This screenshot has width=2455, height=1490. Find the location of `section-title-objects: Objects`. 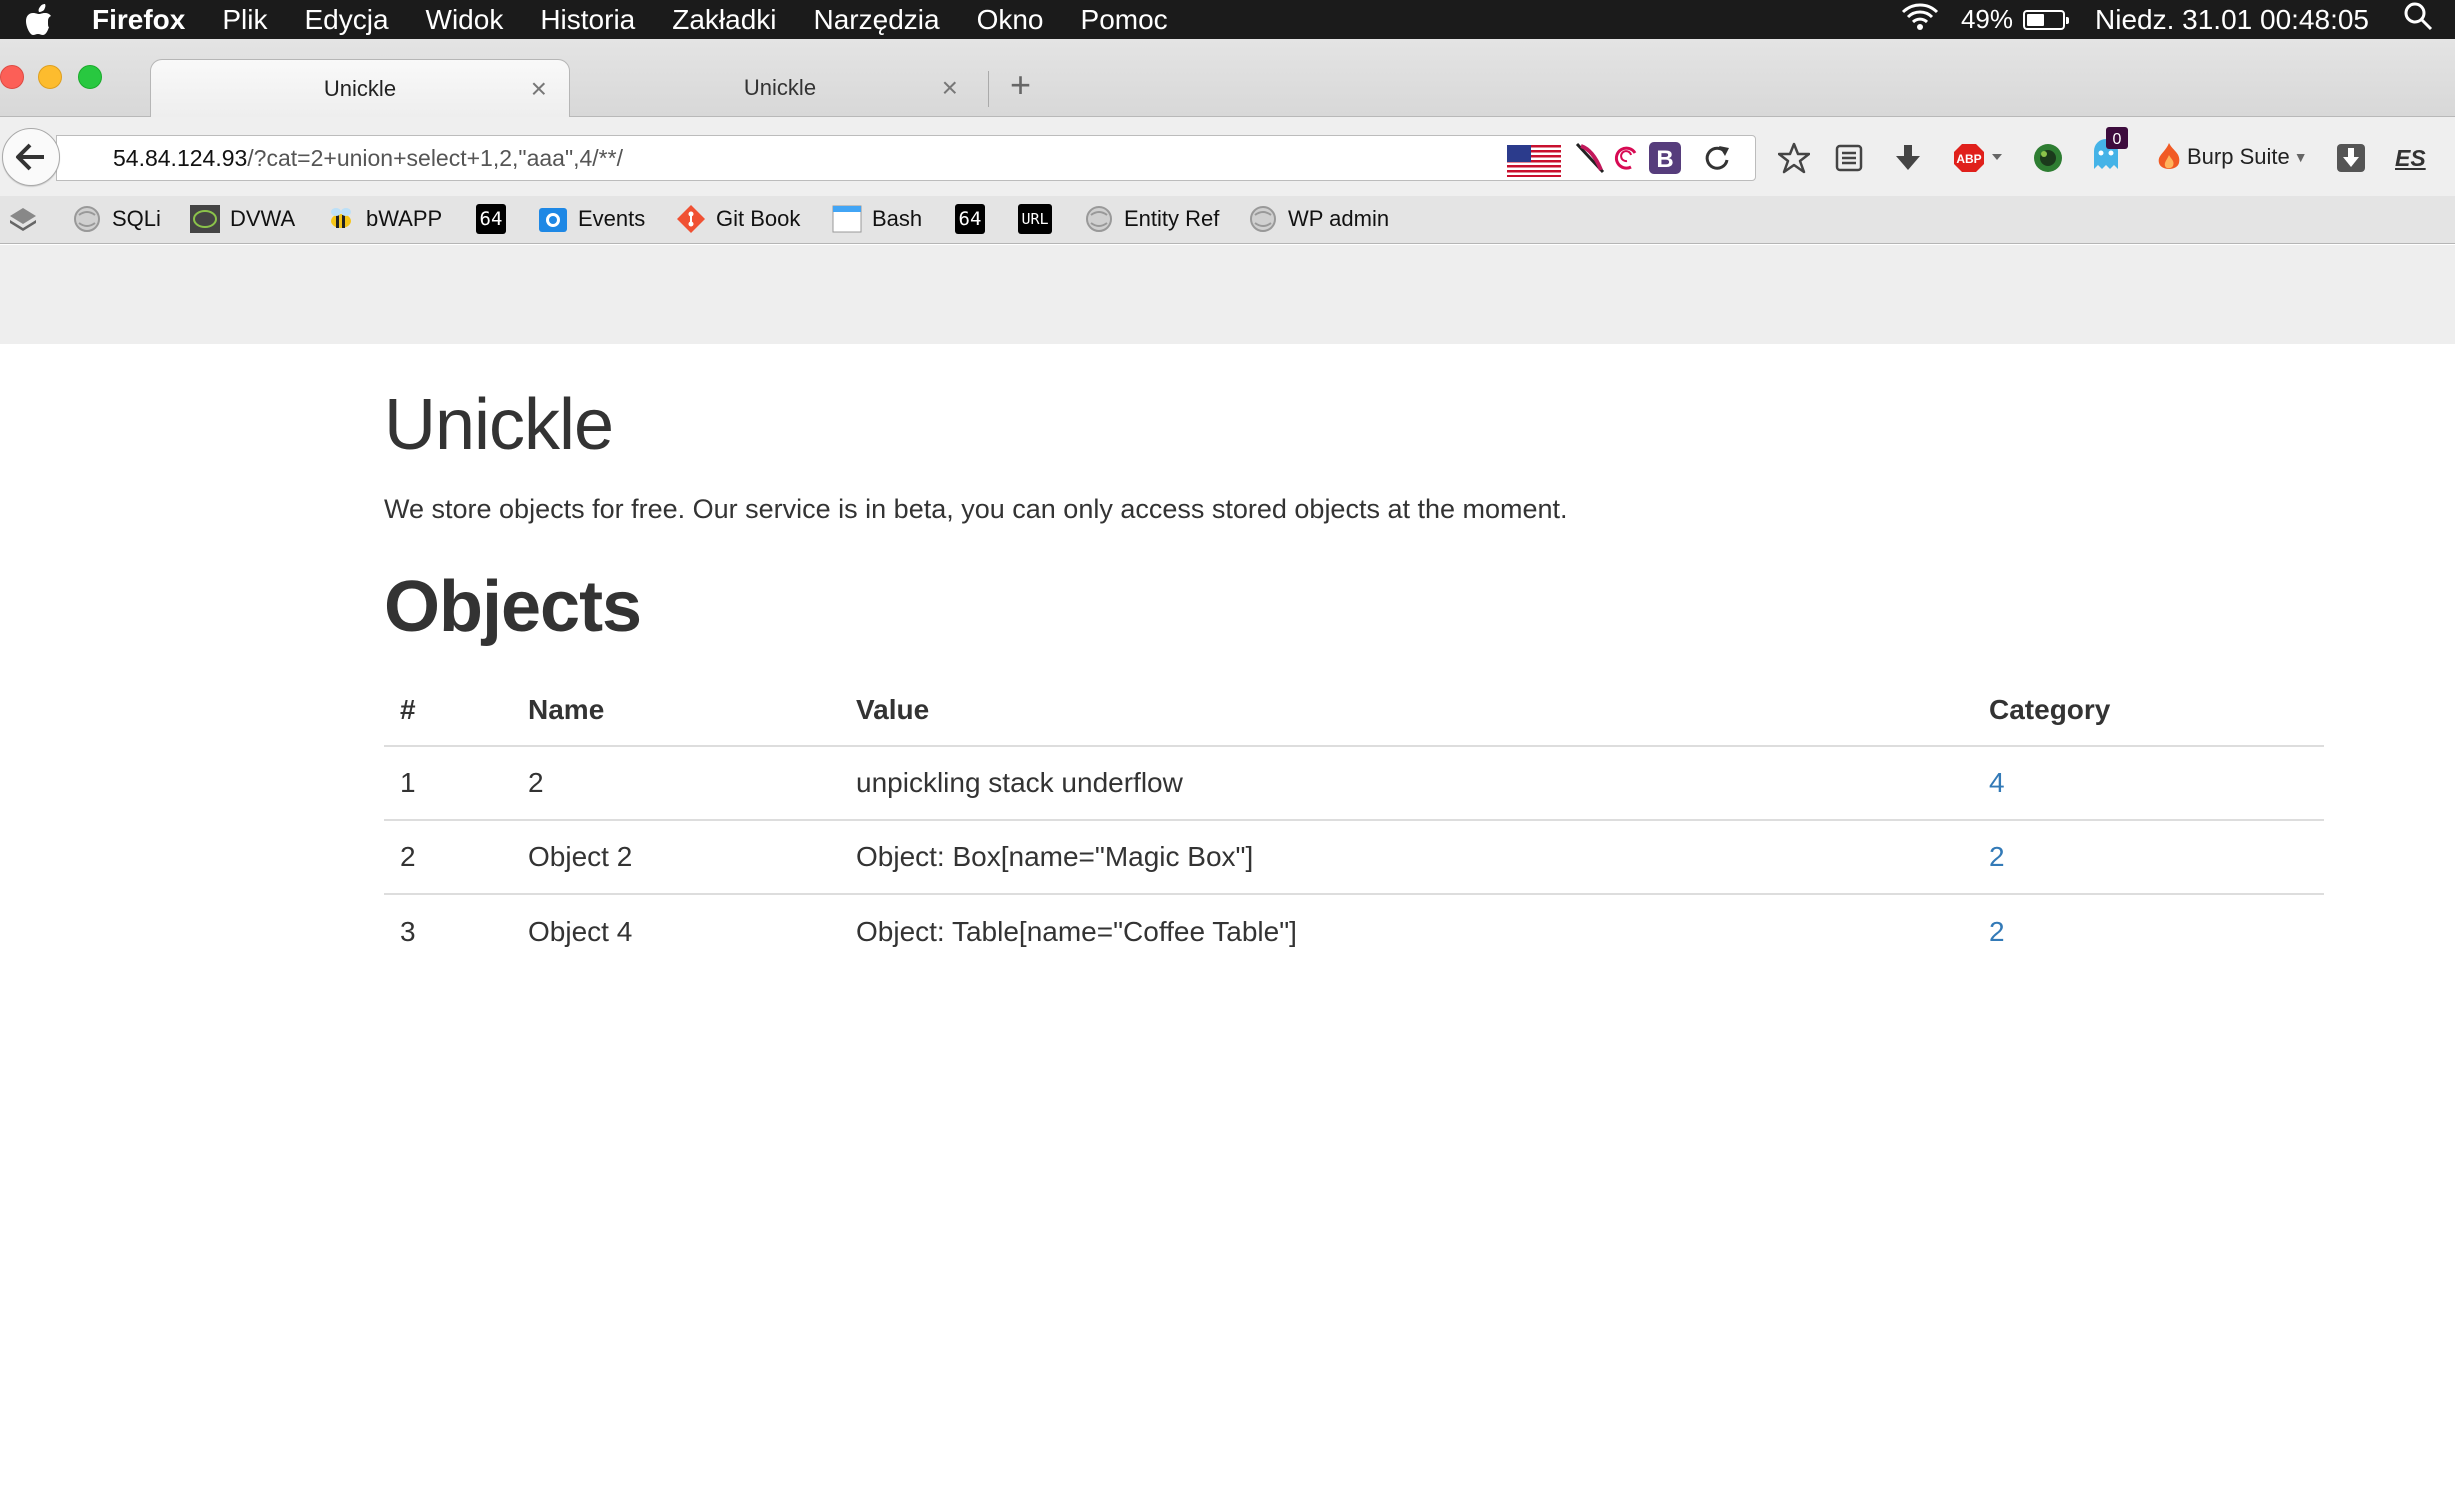

section-title-objects: Objects is located at coordinates (513, 607).